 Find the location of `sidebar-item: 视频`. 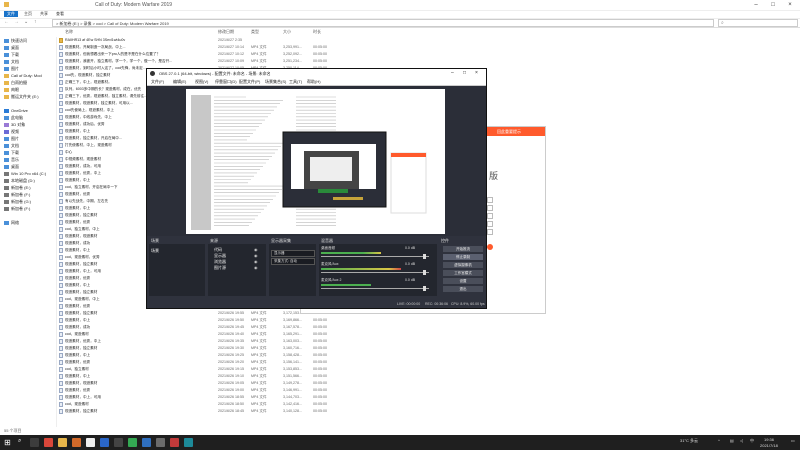

sidebar-item: 视频 is located at coordinates (11, 131).